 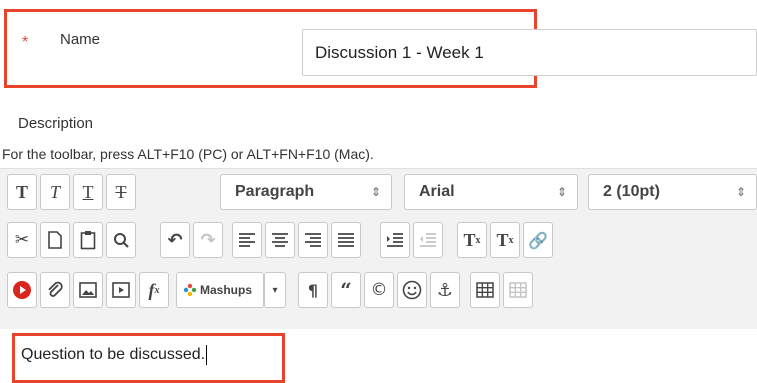 I want to click on copyright-icon: ©, so click(x=379, y=290).